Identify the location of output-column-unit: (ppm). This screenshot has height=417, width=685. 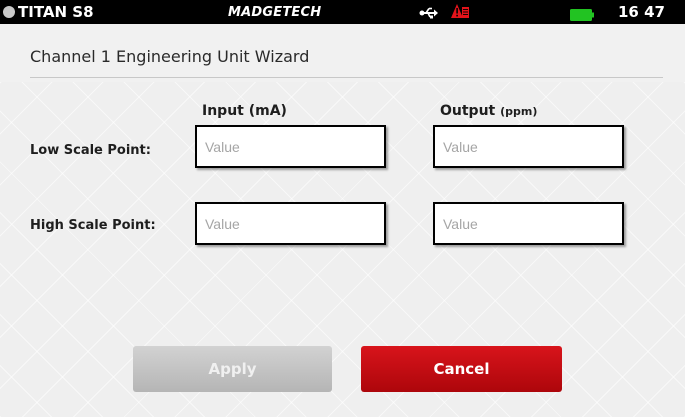
(519, 111).